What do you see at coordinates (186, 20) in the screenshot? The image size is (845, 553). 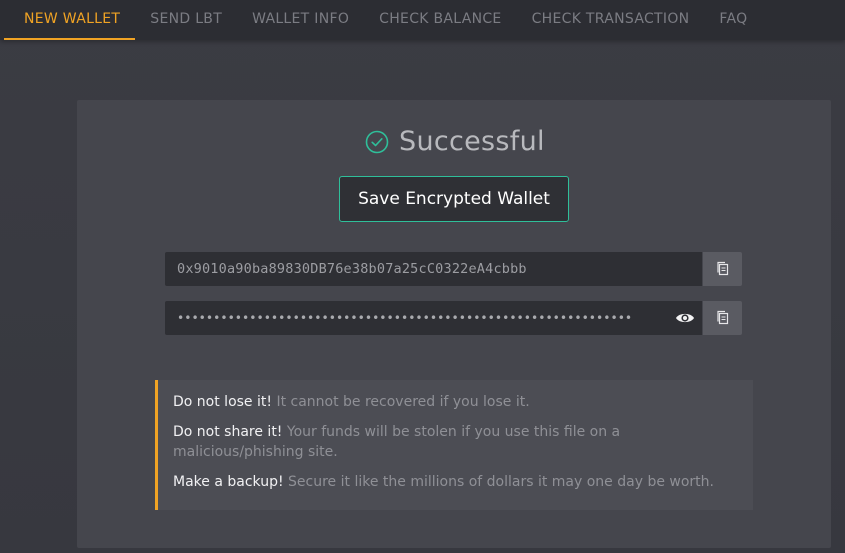 I see `nav-tab-send-lbt: SEND LBT` at bounding box center [186, 20].